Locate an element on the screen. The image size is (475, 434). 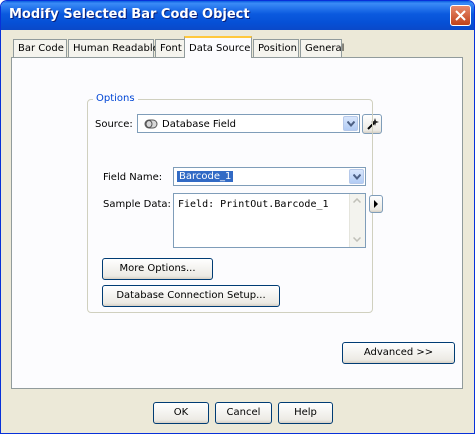
field-name-value: Barcode_1 is located at coordinates (205, 176).